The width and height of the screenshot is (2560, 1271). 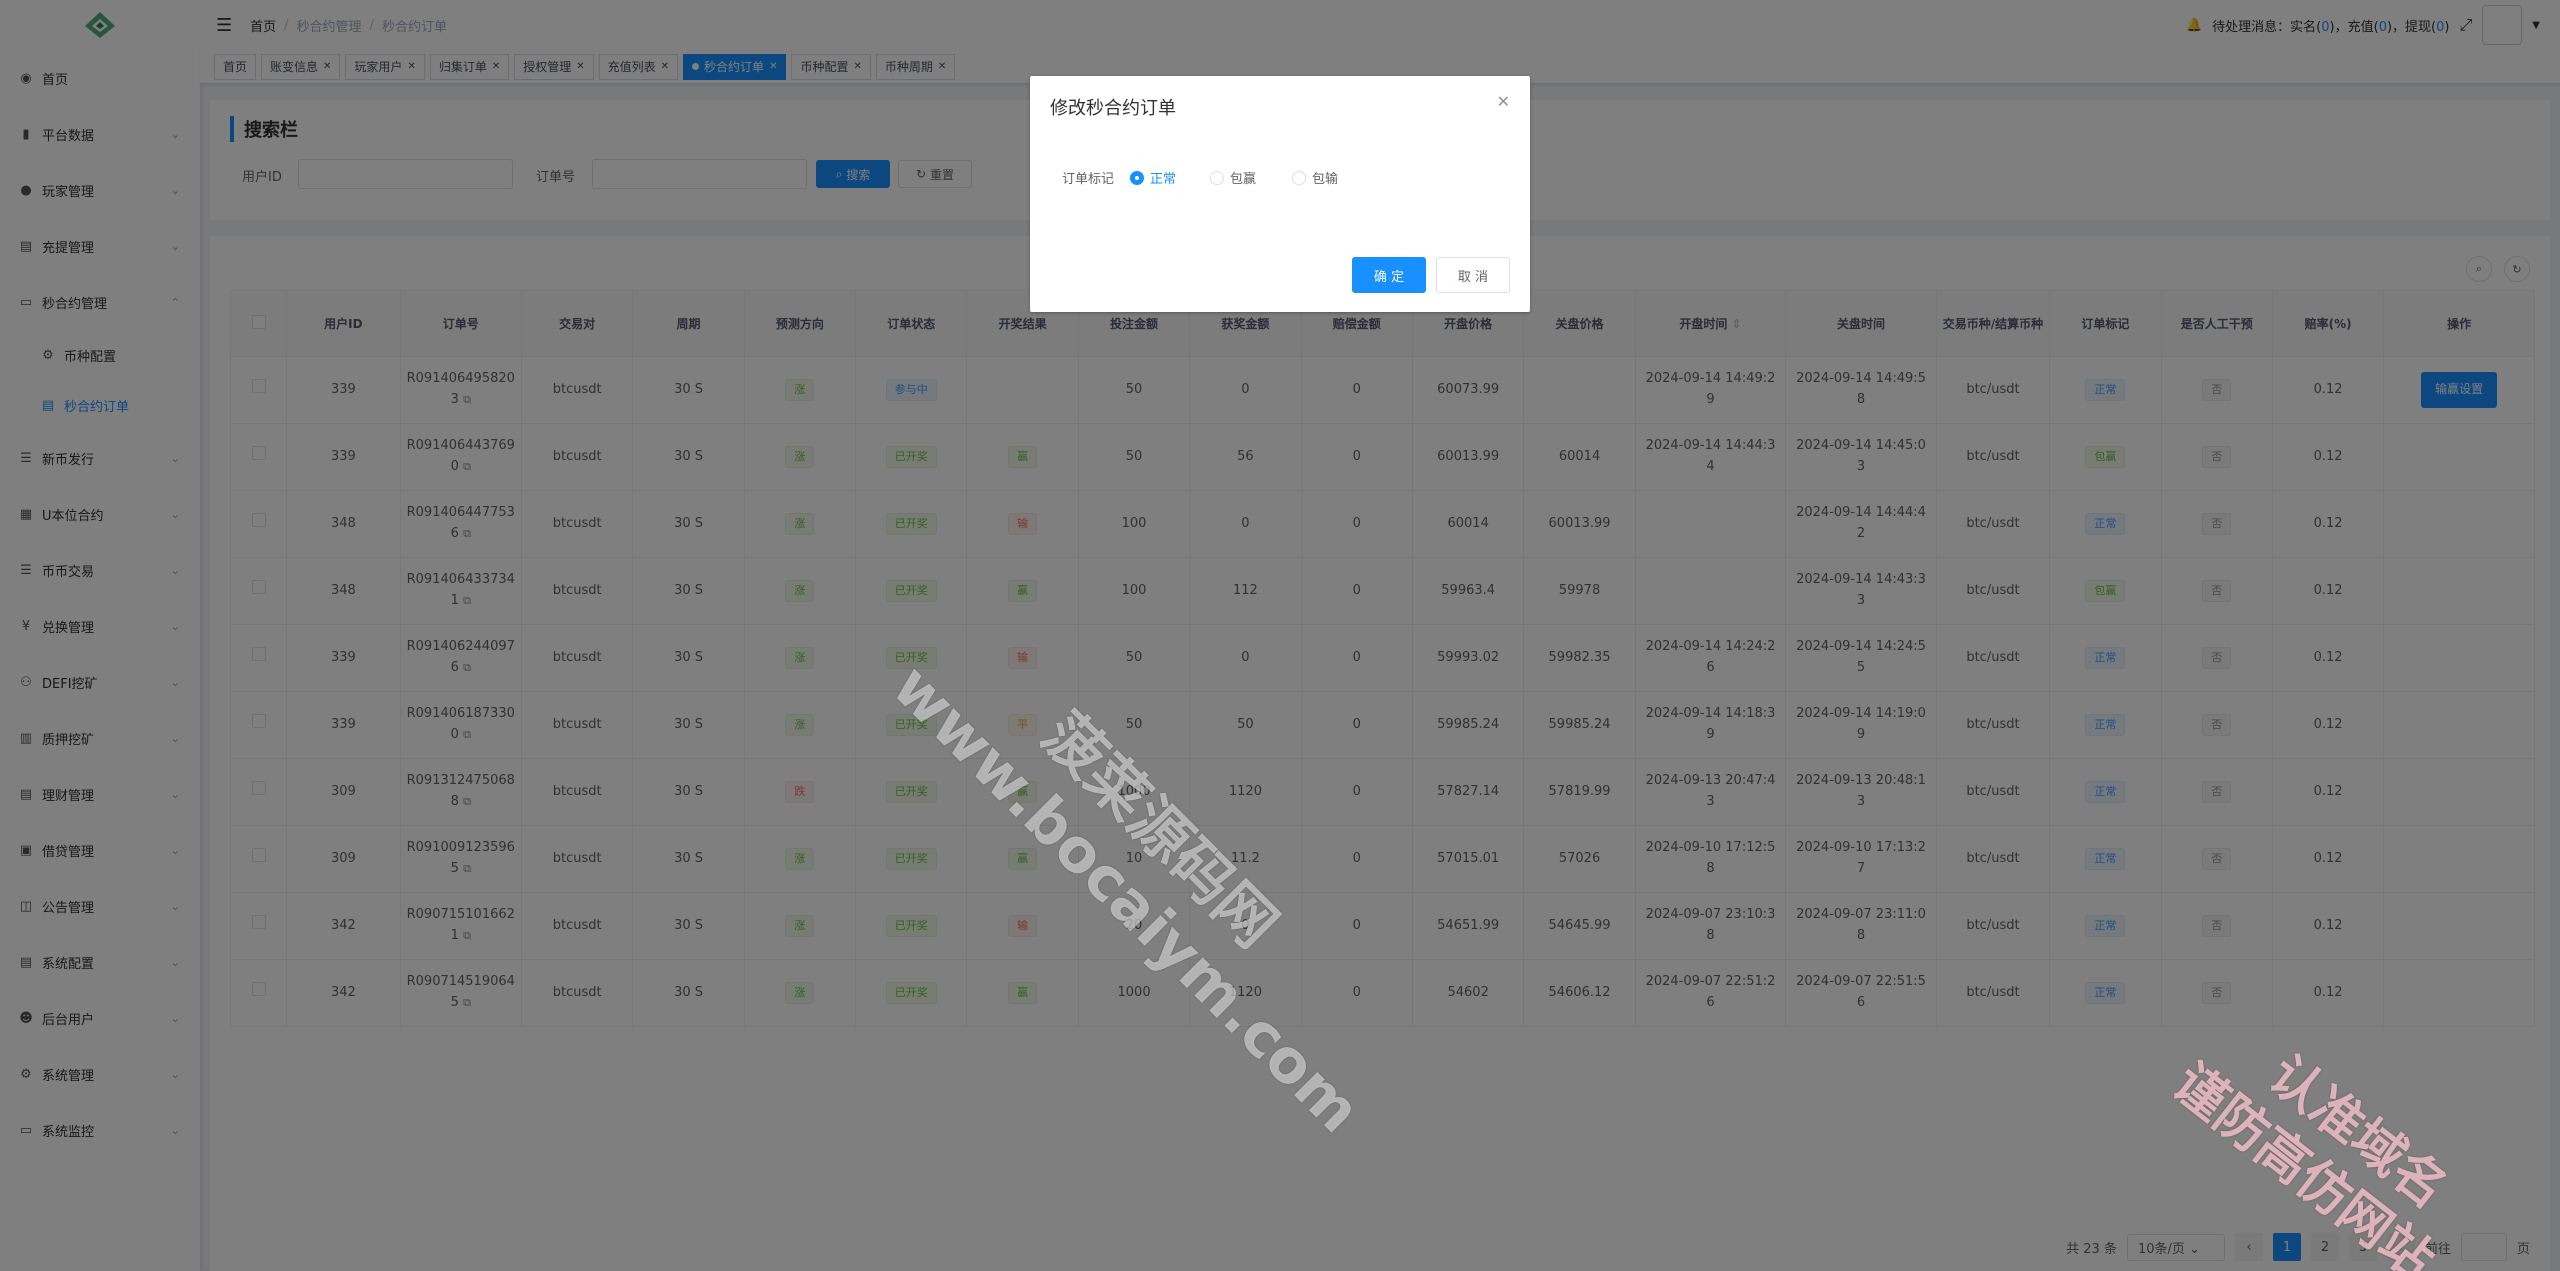 I want to click on cancel-button: 取 消, so click(x=1473, y=275).